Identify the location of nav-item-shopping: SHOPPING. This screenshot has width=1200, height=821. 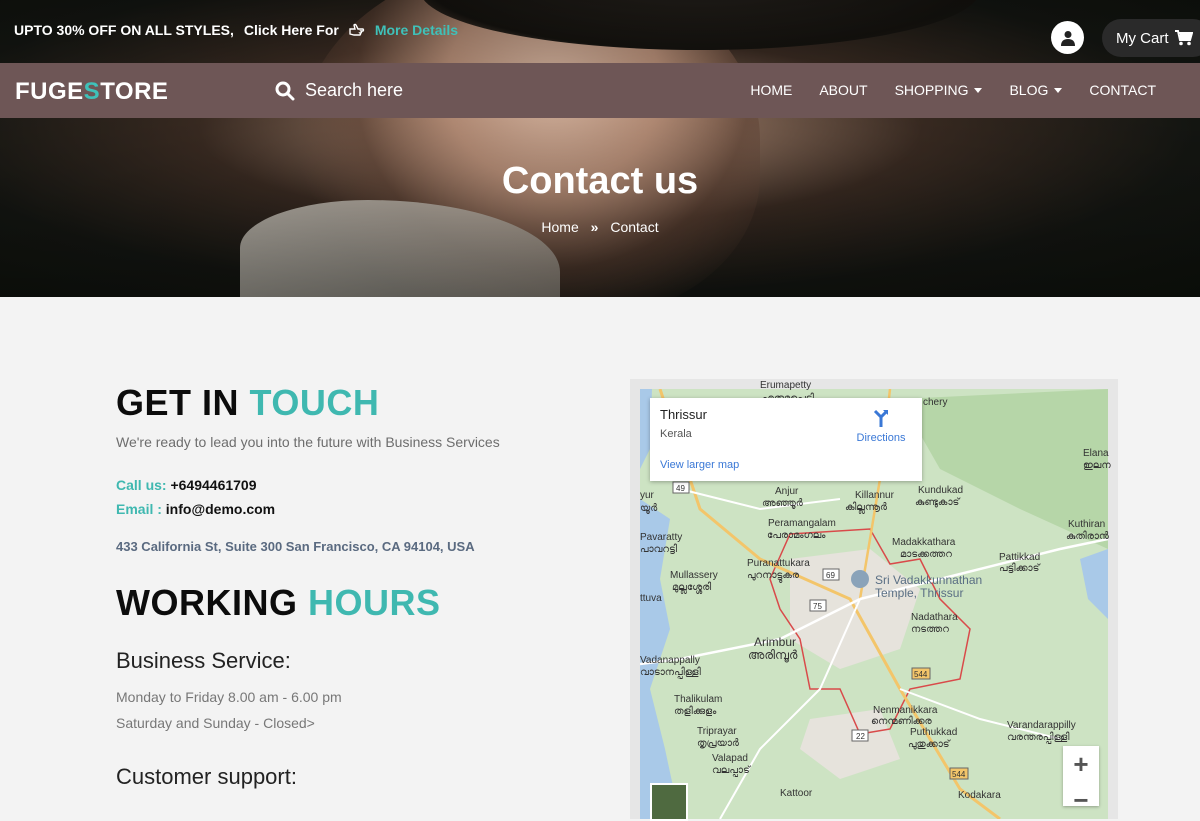
(939, 90).